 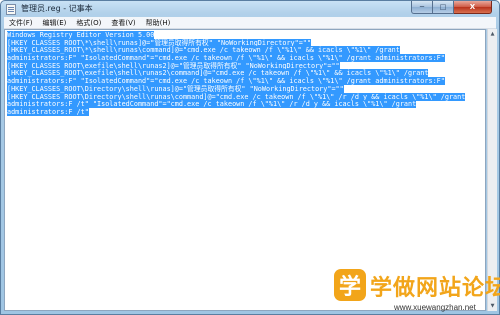 I want to click on close-icon: X, so click(x=472, y=7).